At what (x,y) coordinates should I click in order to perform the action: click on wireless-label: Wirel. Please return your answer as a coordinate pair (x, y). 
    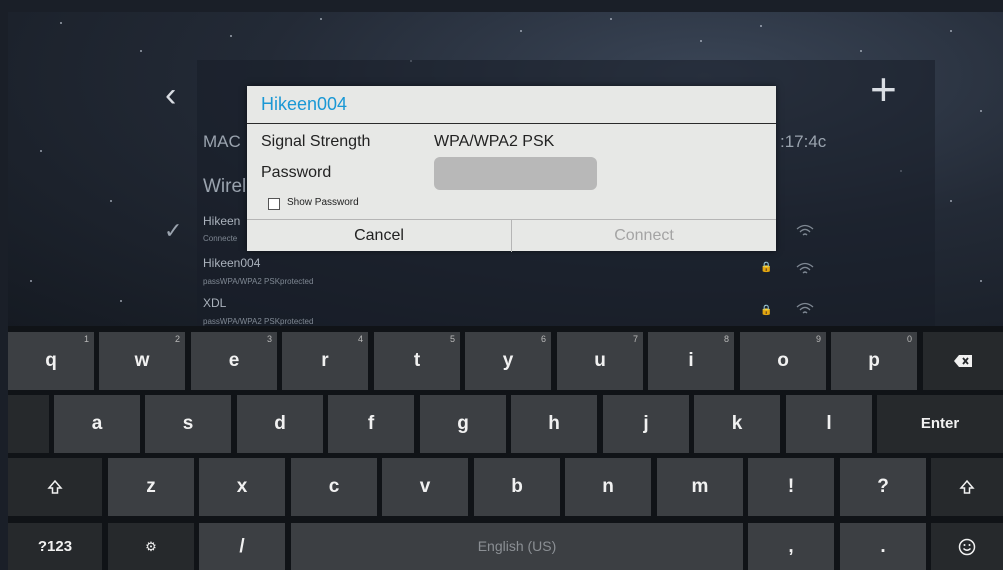
    Looking at the image, I should click on (225, 186).